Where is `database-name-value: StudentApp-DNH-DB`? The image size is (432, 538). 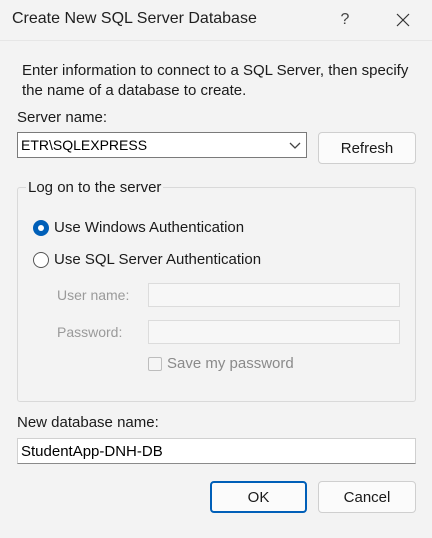 database-name-value: StudentApp-DNH-DB is located at coordinates (92, 451).